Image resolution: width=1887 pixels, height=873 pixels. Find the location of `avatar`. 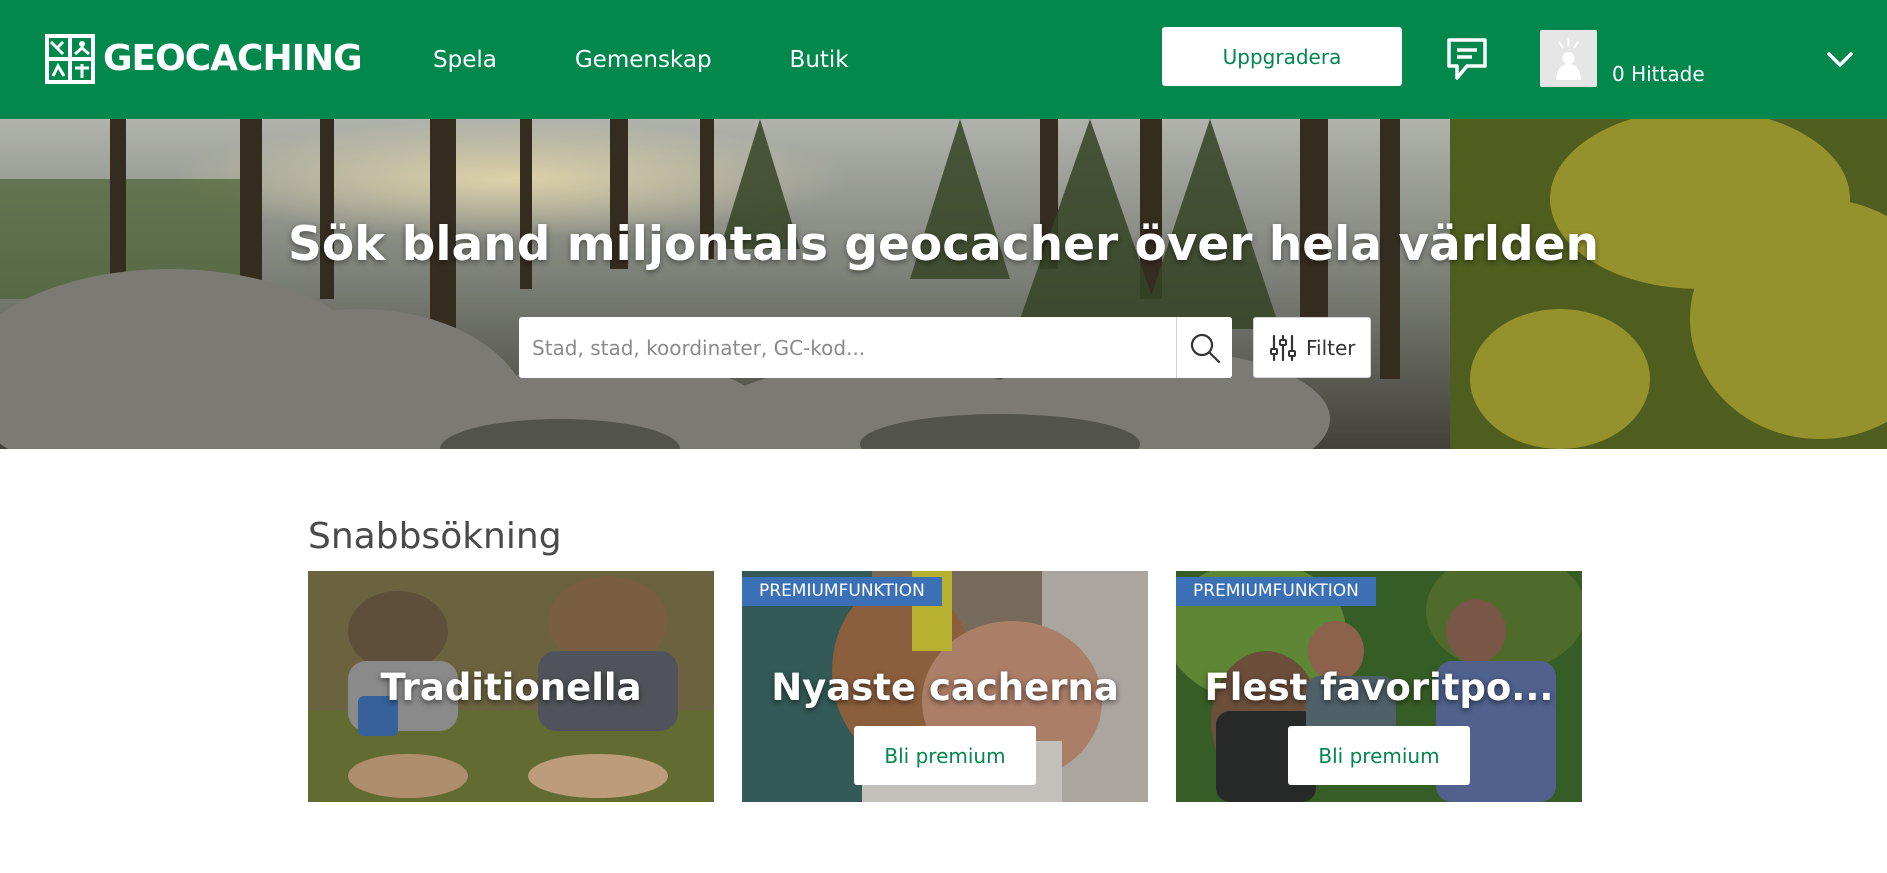

avatar is located at coordinates (1568, 58).